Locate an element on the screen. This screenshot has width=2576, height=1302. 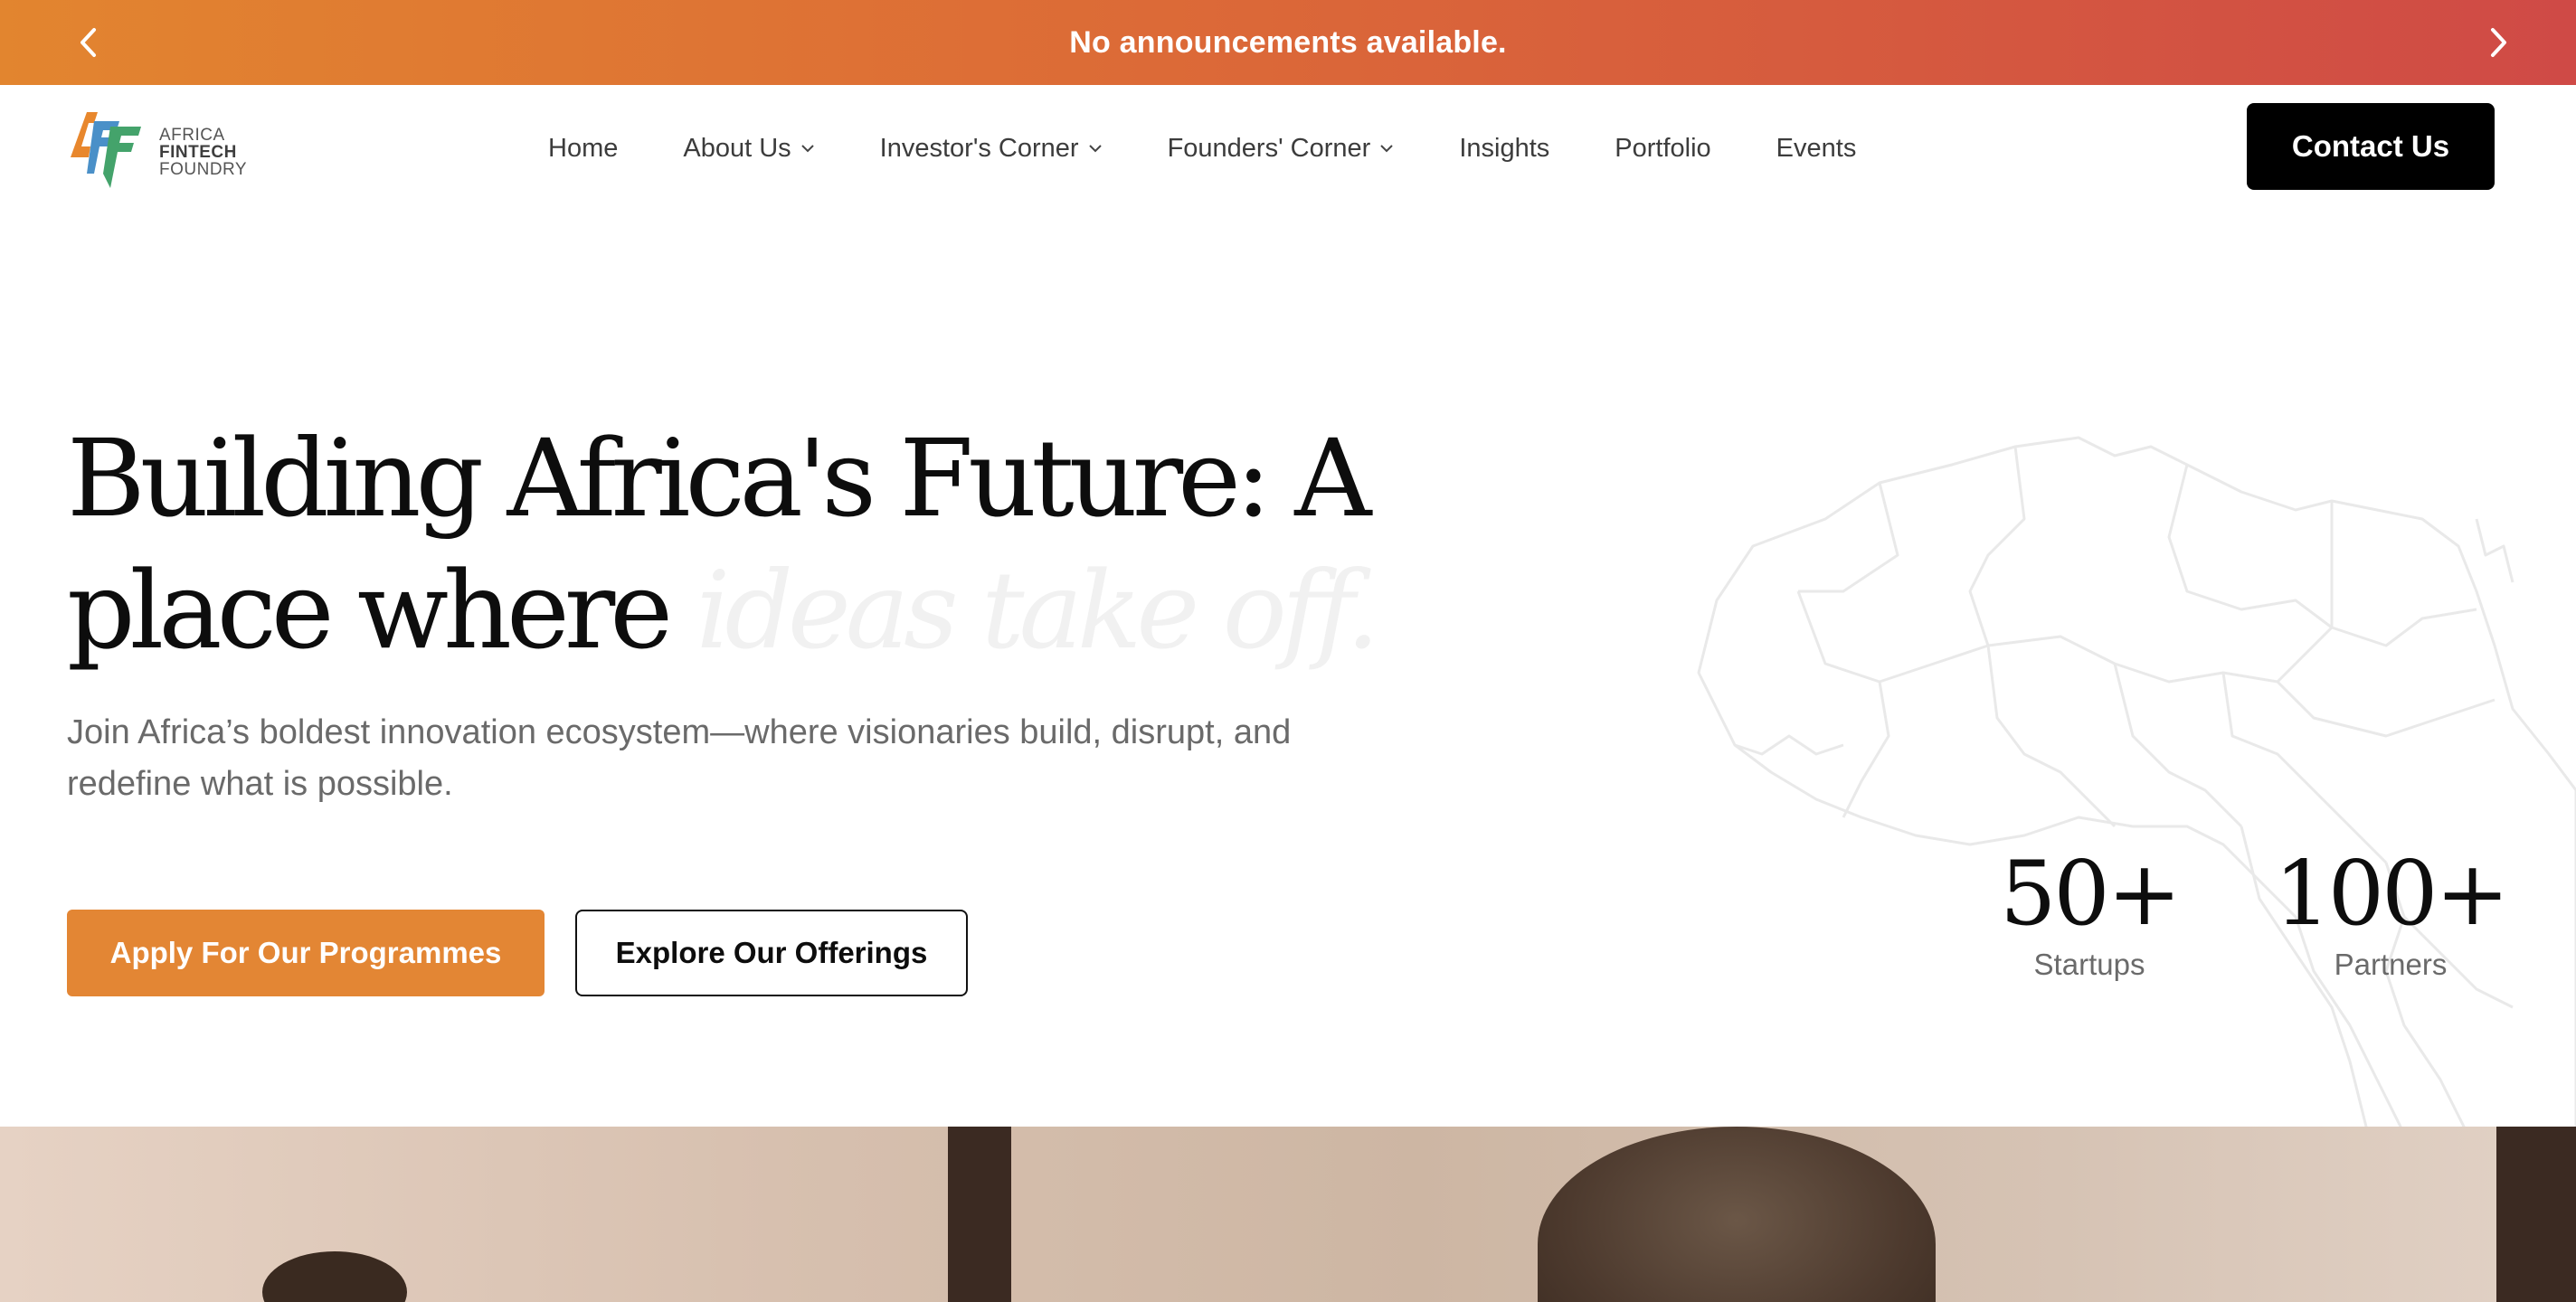
logo-line-2: FINTECH is located at coordinates (198, 152).